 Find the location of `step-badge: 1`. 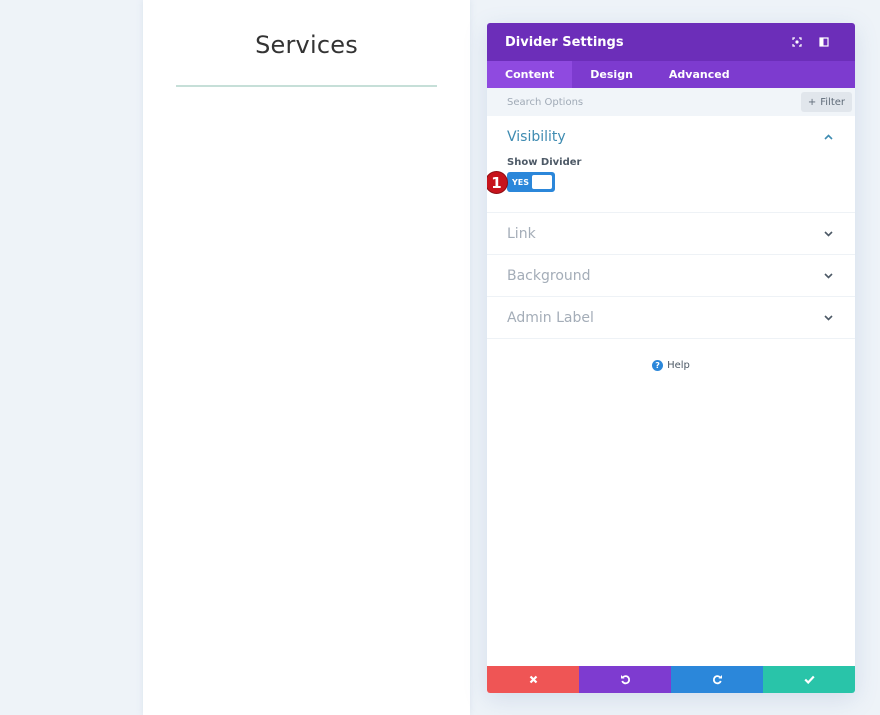

step-badge: 1 is located at coordinates (497, 182).